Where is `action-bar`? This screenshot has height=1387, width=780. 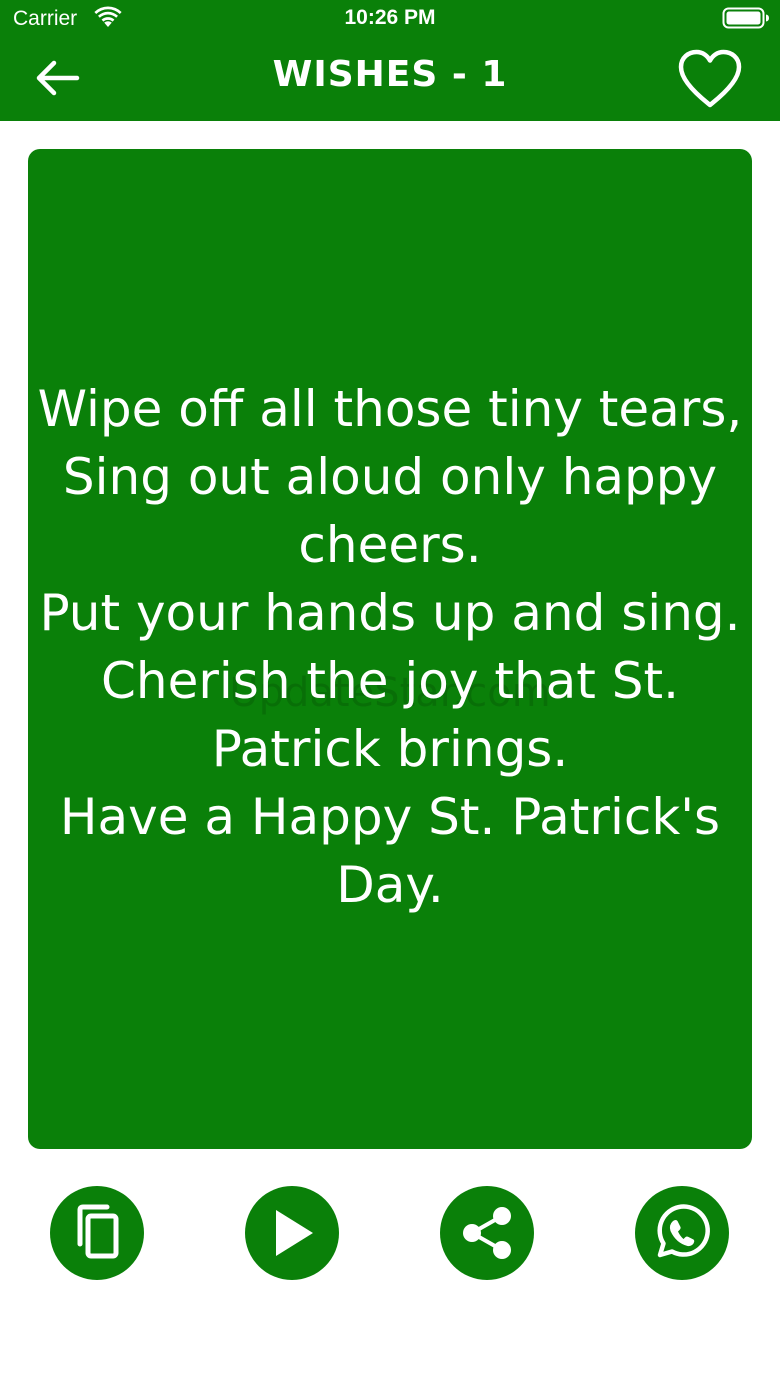 action-bar is located at coordinates (390, 1234).